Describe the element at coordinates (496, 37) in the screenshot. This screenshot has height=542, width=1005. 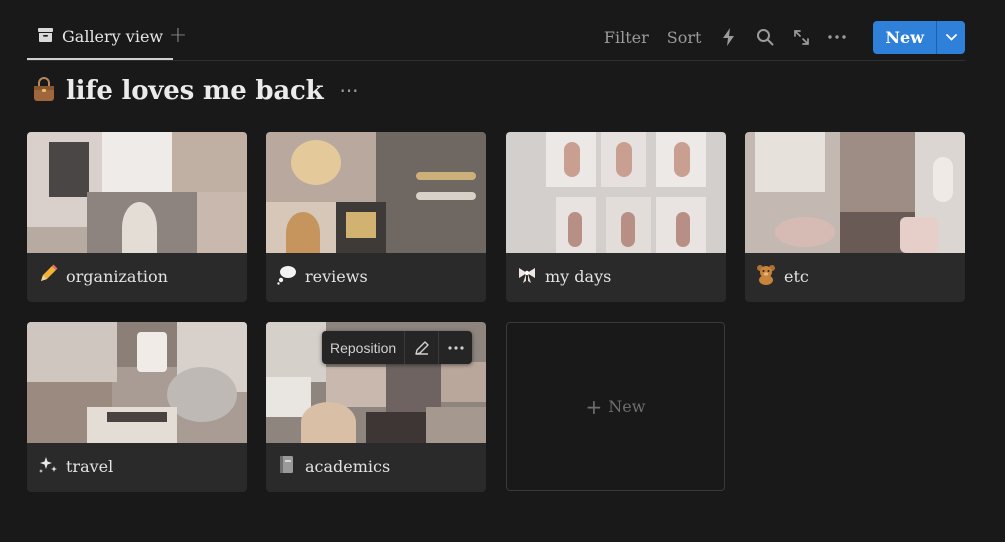
I see `database-toolbar: Gallery view + Filter Sort New` at that location.